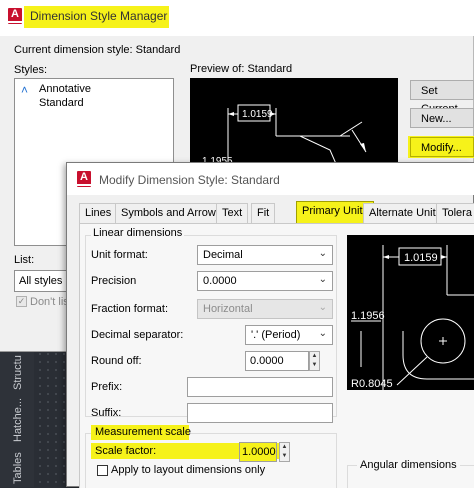 This screenshot has width=474, height=488. What do you see at coordinates (276, 335) in the screenshot?
I see `decimal-separator-value: '.' (Period)` at bounding box center [276, 335].